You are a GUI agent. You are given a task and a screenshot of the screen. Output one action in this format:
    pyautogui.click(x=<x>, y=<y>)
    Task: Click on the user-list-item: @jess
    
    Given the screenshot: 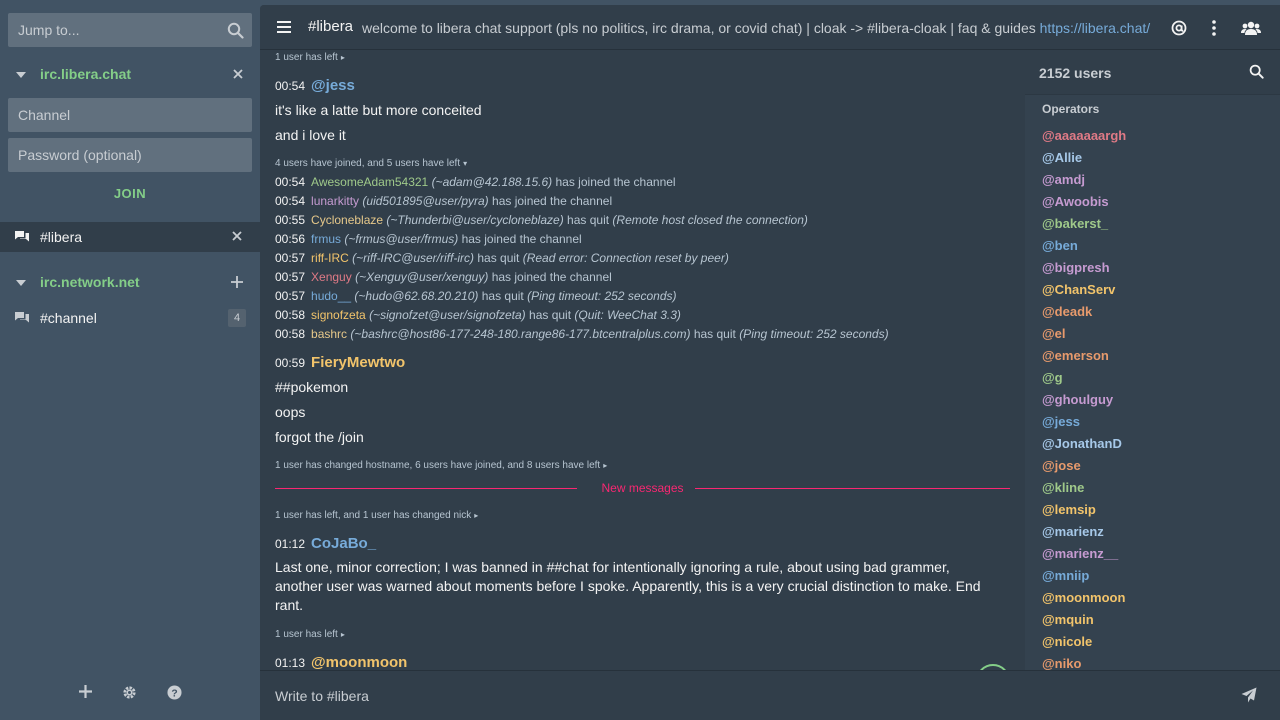 What is the action you would take?
    pyautogui.click(x=1084, y=425)
    